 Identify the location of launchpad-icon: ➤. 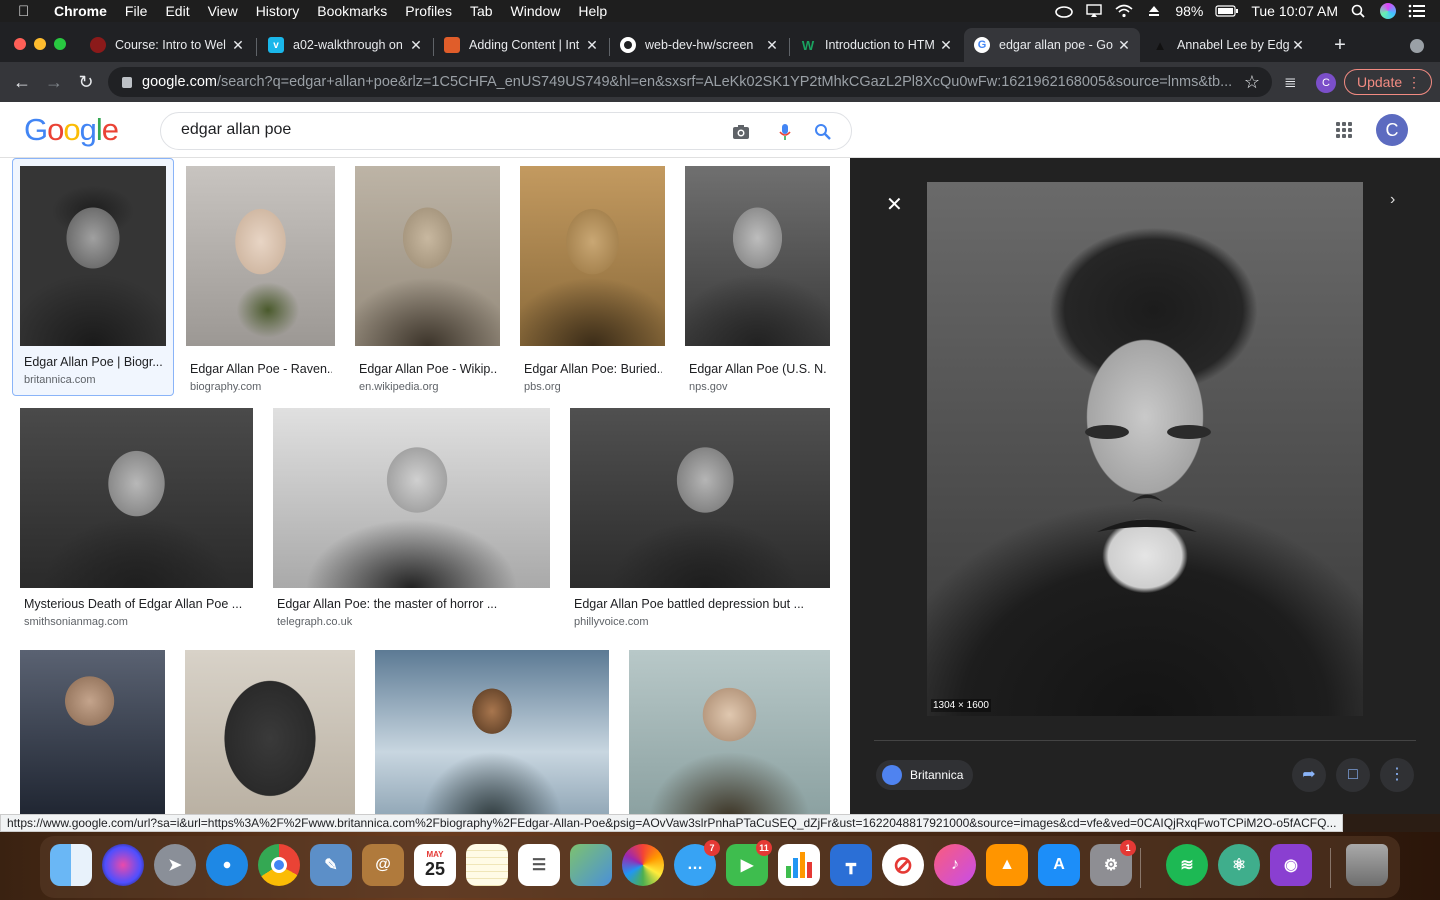
(175, 865).